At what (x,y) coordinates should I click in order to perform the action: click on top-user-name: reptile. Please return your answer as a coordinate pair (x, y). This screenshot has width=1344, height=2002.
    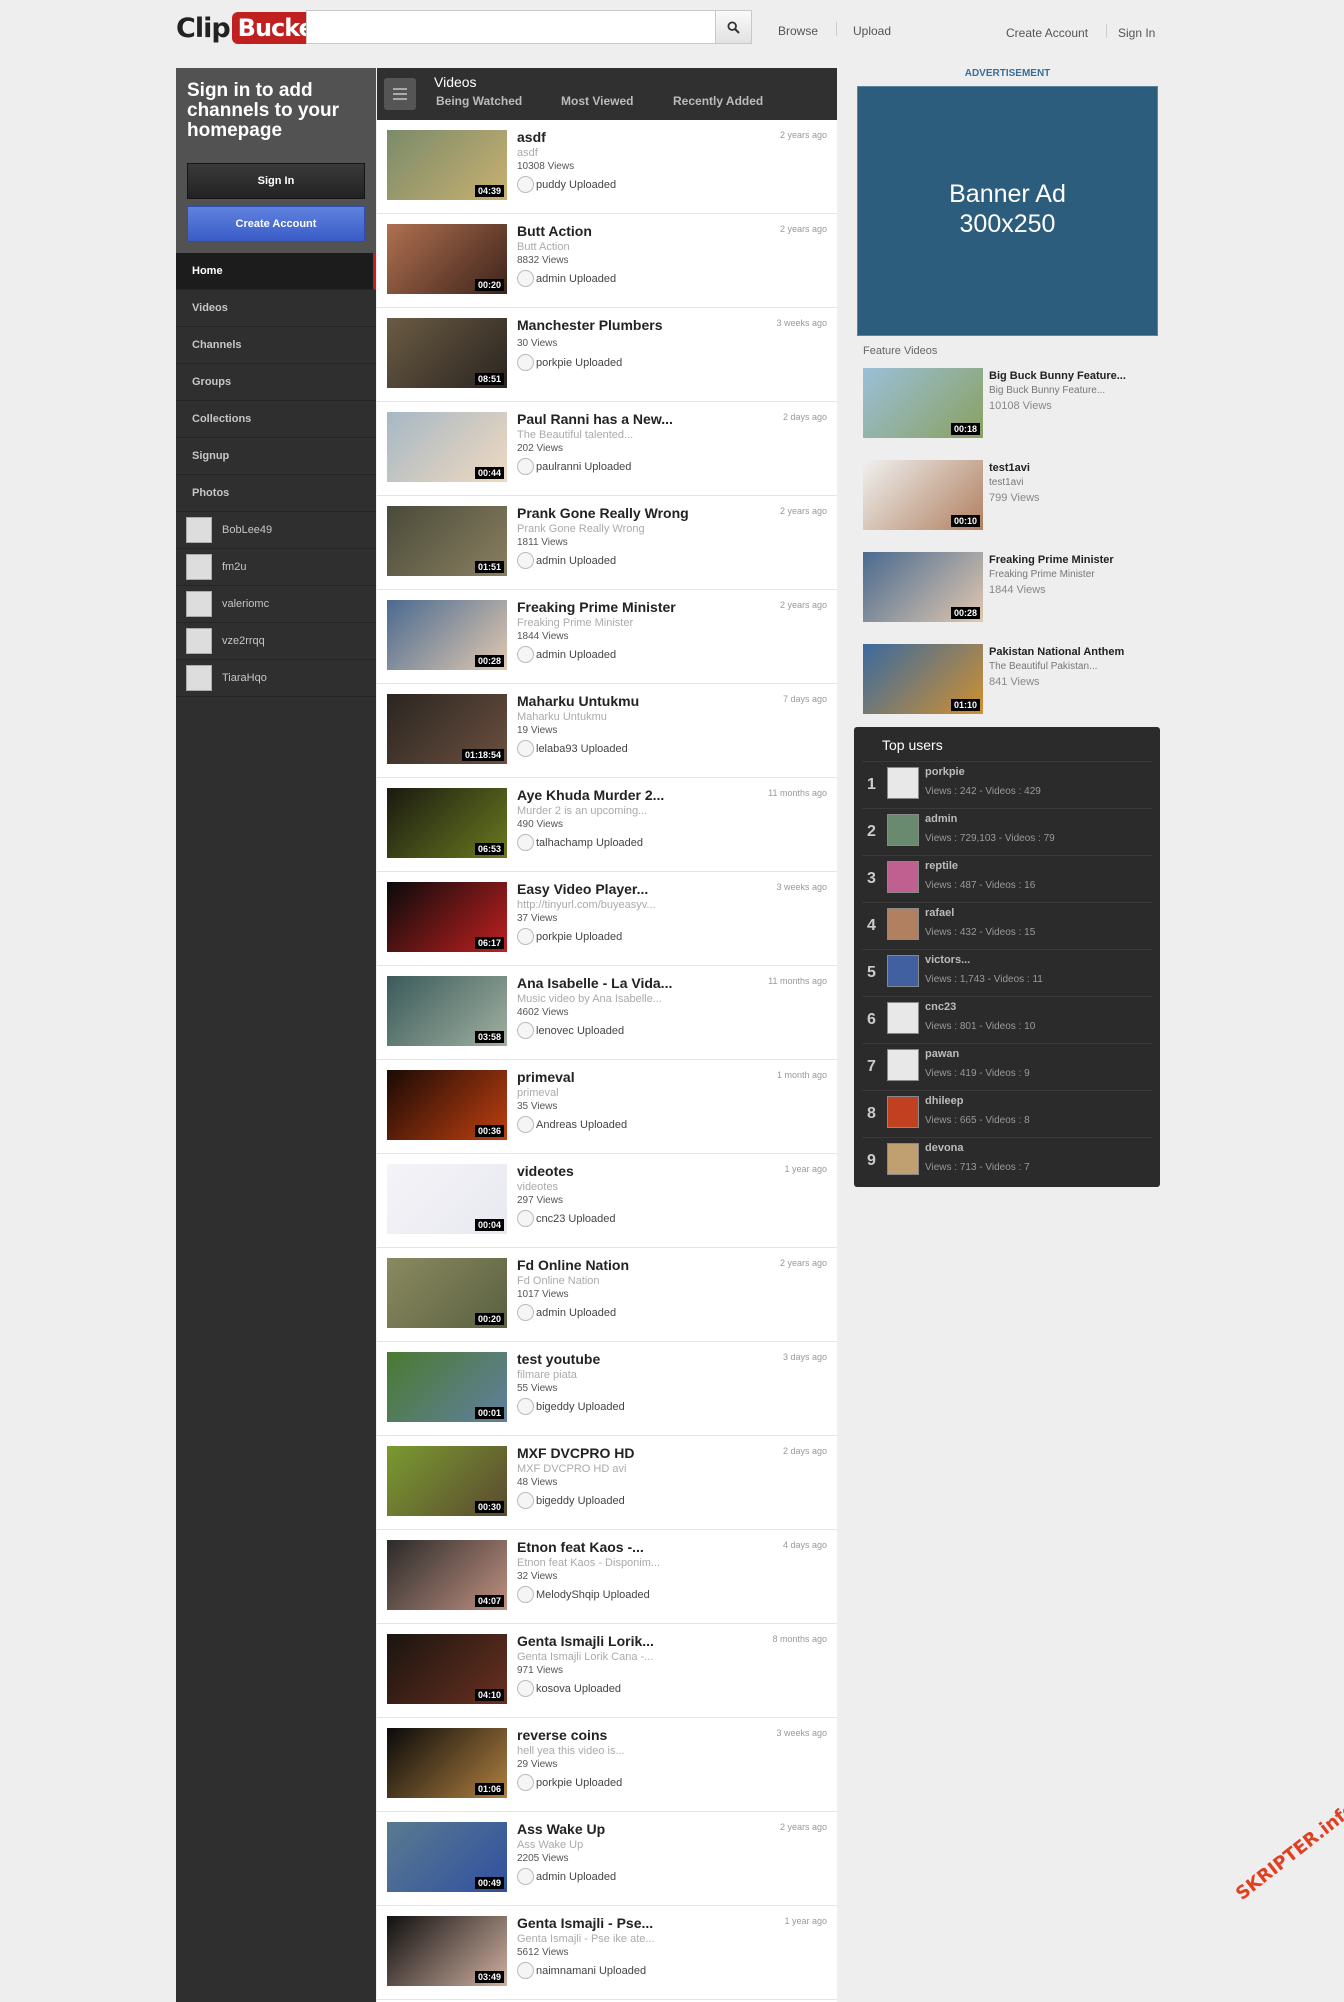
    Looking at the image, I should click on (941, 866).